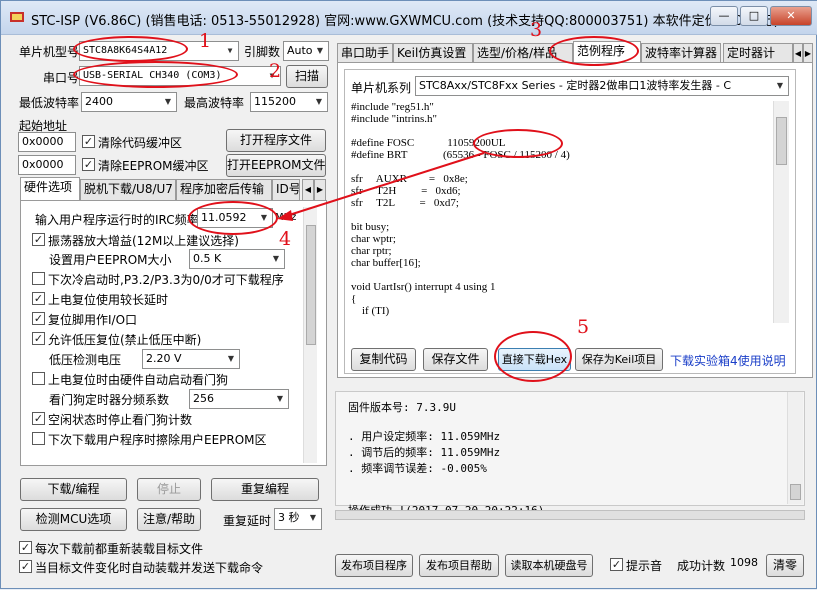  I want to click on annotation-arrow-icon, so click(381, 186).